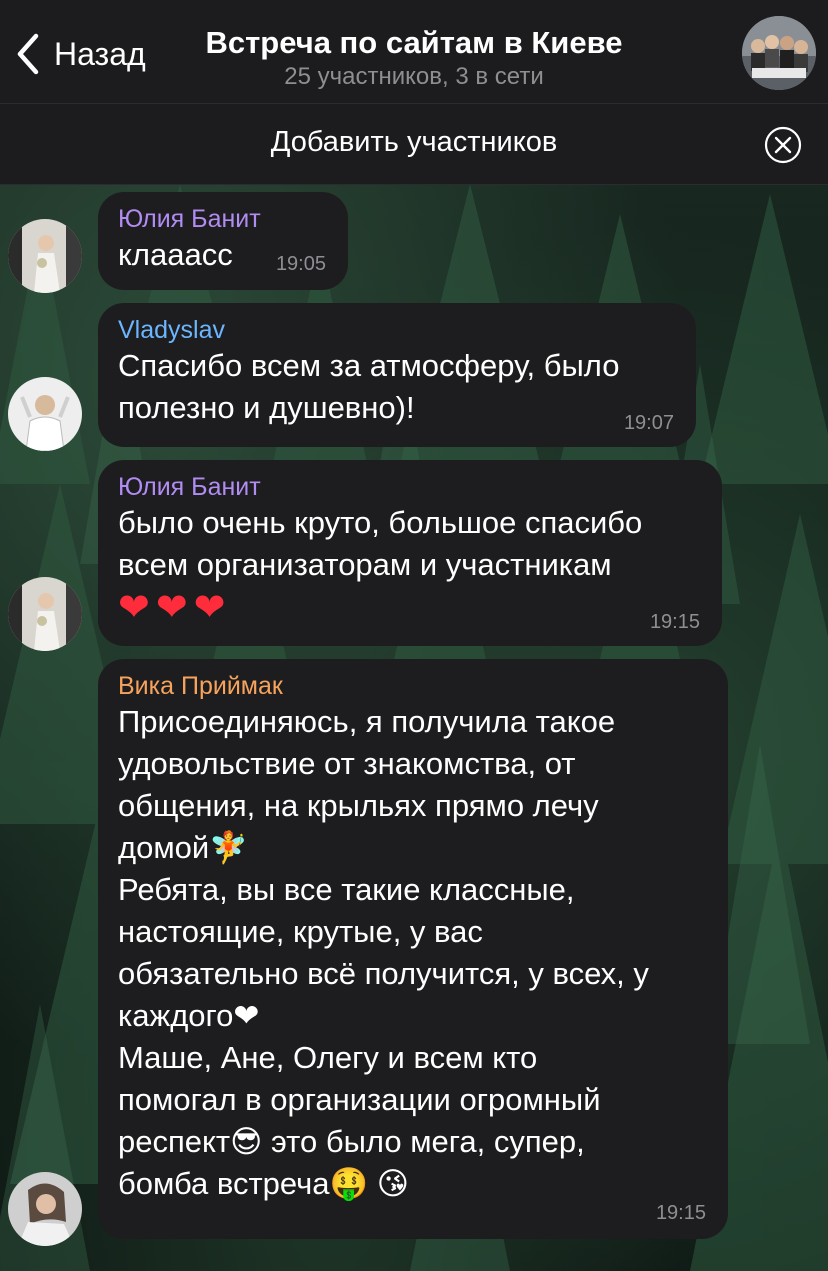 This screenshot has height=1271, width=828. Describe the element at coordinates (347, 763) in the screenshot. I see `message-text-line: удовольствие от знакомства, от` at that location.